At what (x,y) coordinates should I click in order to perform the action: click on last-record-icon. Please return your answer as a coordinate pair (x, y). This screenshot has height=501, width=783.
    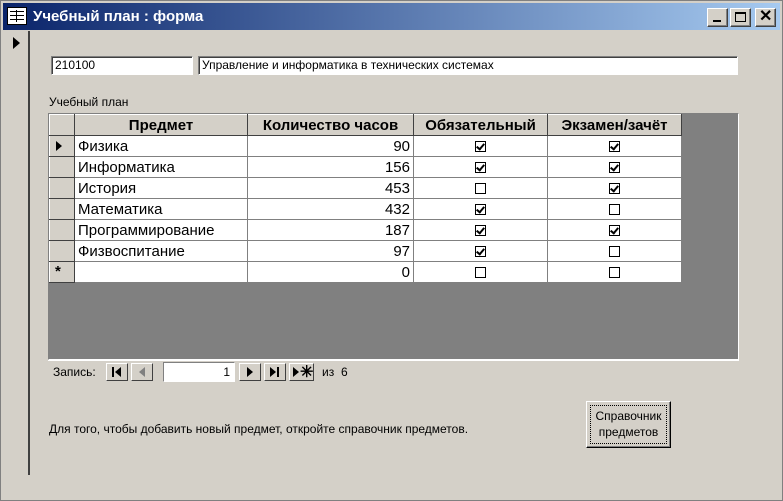
    Looking at the image, I should click on (273, 372).